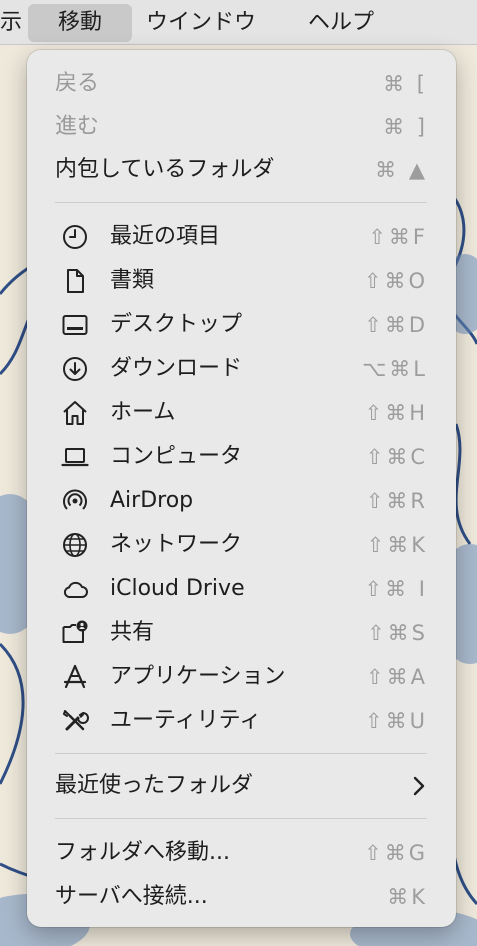 Image resolution: width=477 pixels, height=946 pixels. What do you see at coordinates (75, 281) in the screenshot?
I see `document-icon` at bounding box center [75, 281].